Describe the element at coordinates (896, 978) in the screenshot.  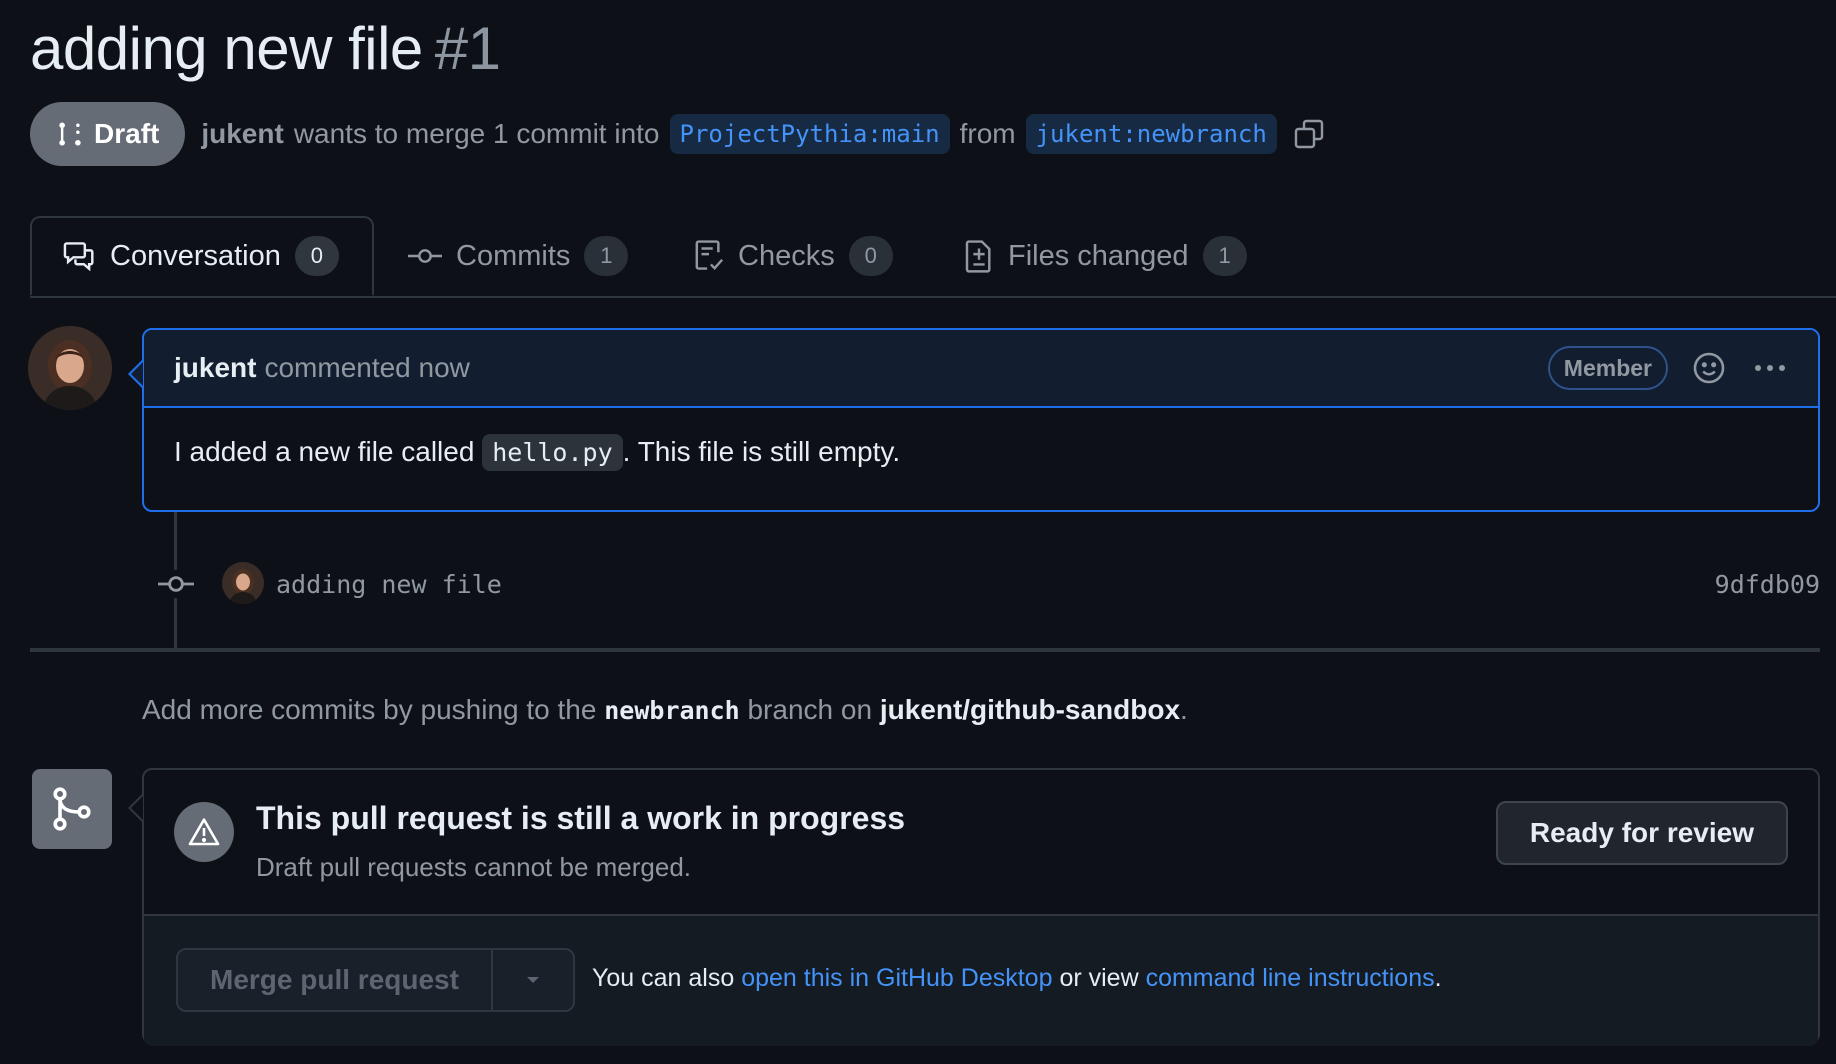
I see `open-desktop-link: open this in GitHub Desktop` at that location.